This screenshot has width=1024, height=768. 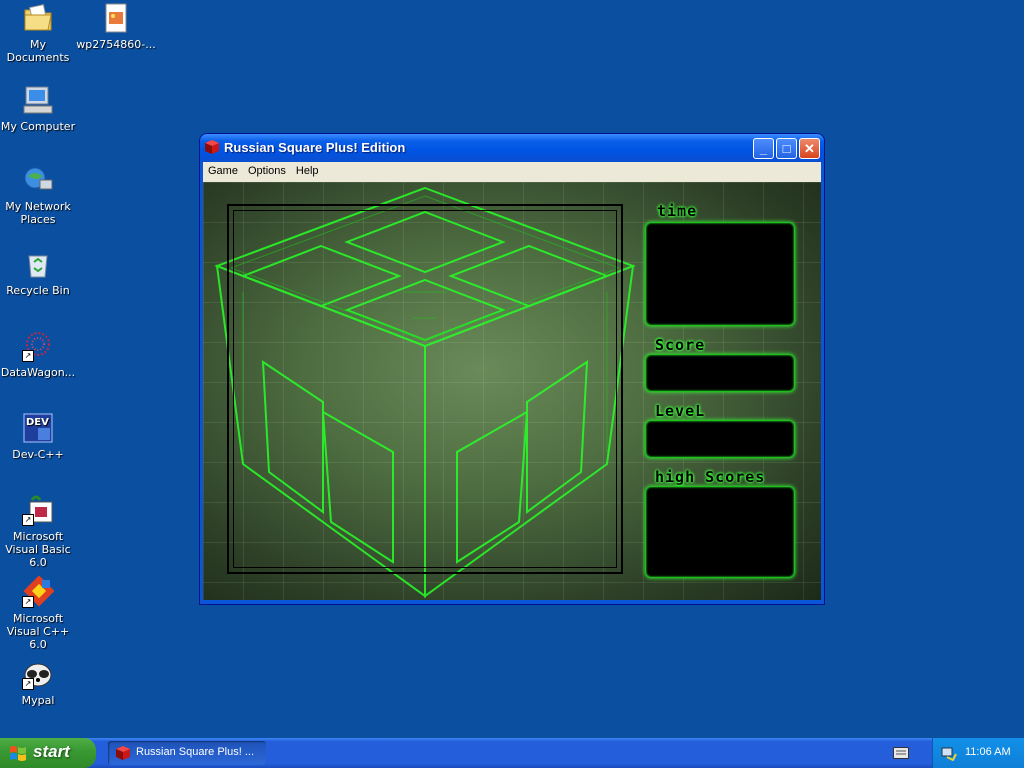 What do you see at coordinates (949, 753) in the screenshot?
I see `network-tray-icon` at bounding box center [949, 753].